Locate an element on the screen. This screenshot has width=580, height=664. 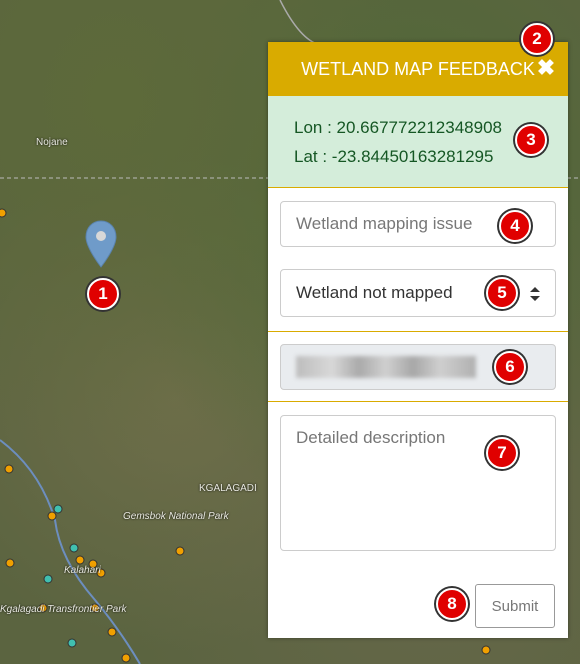
description-textarea: Detailed description is located at coordinates (418, 483).